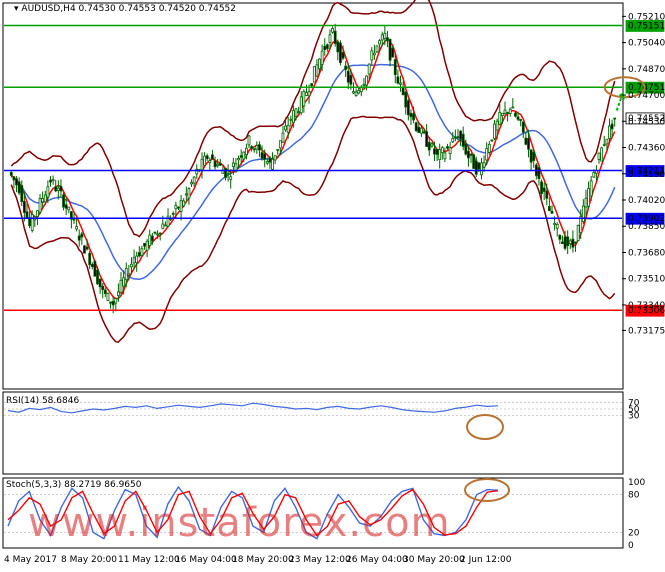 This screenshot has height=572, width=665. Describe the element at coordinates (157, 9) in the screenshot. I see `ohlc-values: 0.74530 0.74553 0.74520 0.74552` at that location.